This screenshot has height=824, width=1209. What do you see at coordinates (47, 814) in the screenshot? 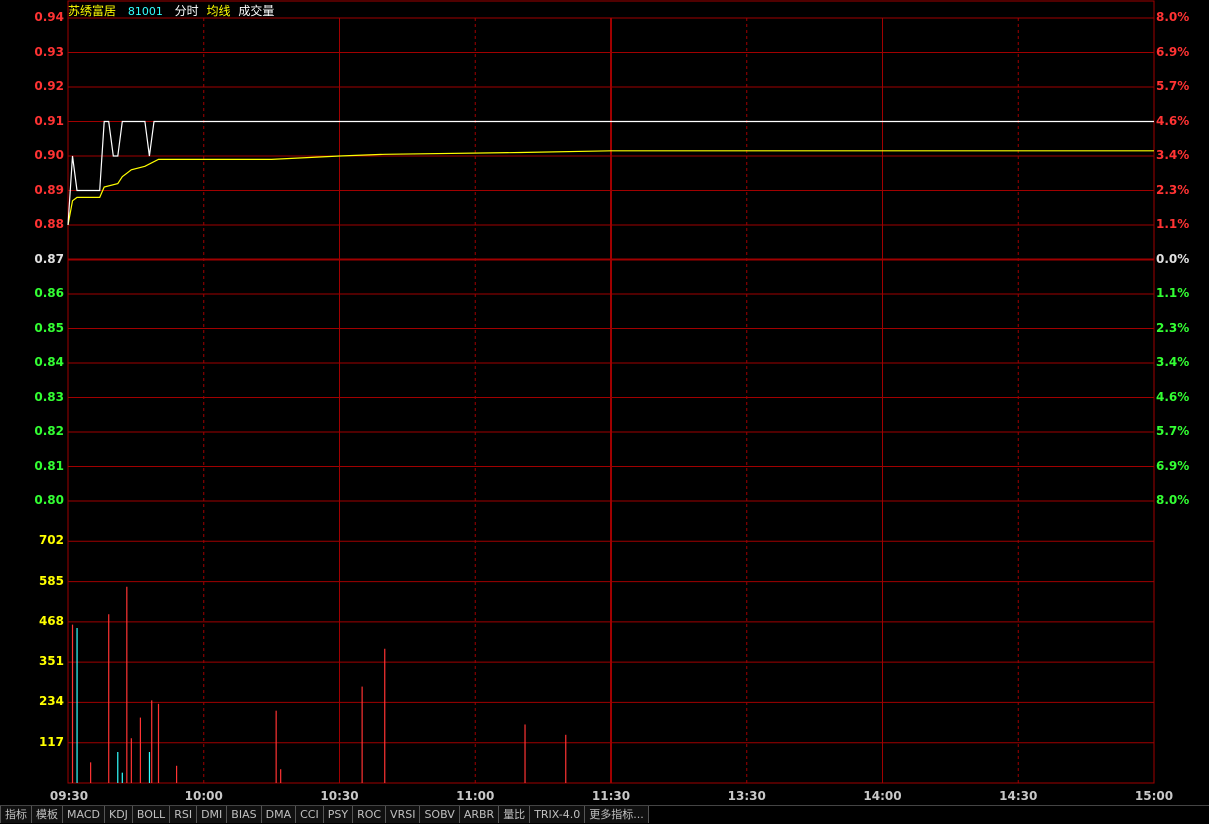
I see `indicator-tab: 模板` at bounding box center [47, 814].